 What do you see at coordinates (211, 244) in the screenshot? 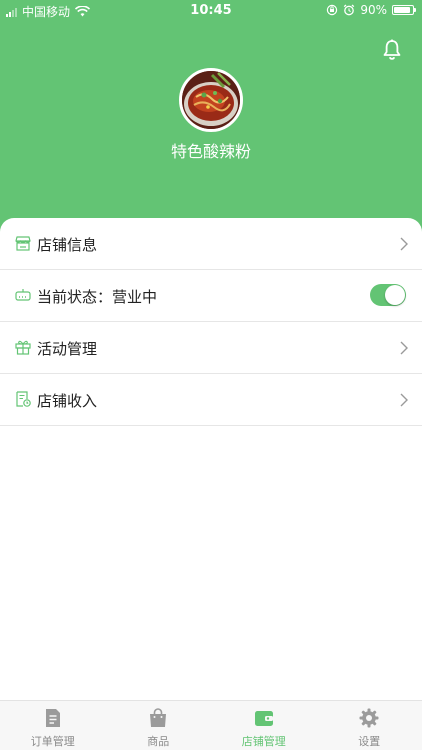
I see `menu-item-shop-info: 店铺信息` at bounding box center [211, 244].